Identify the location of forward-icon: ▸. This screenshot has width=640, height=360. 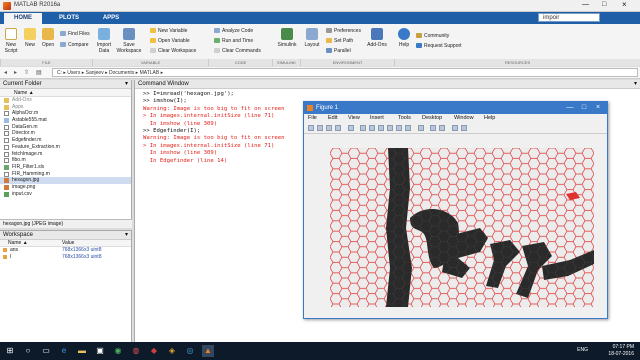
(15, 72).